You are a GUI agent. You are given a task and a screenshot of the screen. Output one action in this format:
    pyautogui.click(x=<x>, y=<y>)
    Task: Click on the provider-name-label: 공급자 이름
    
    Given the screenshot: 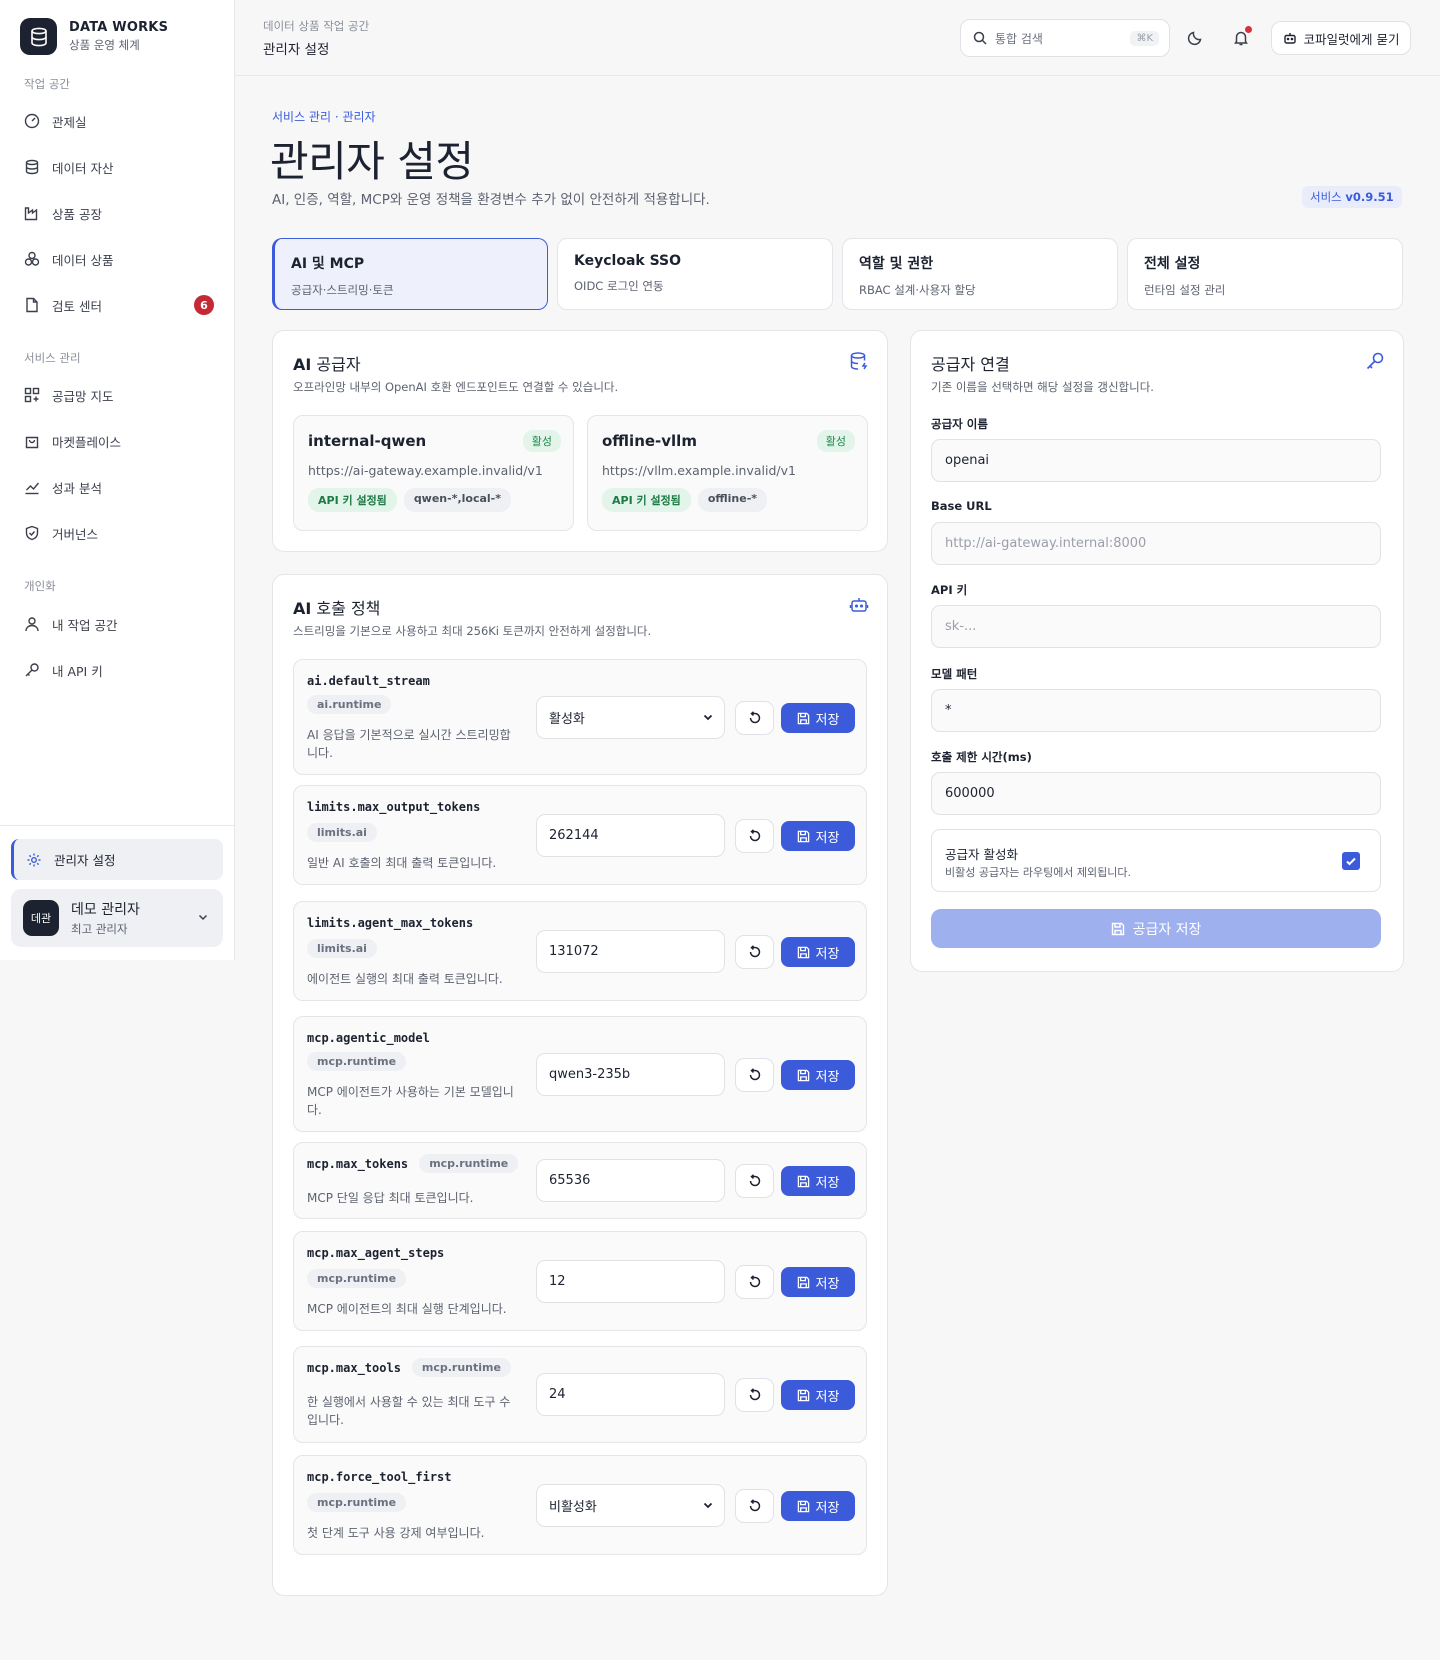 What is the action you would take?
    pyautogui.click(x=959, y=424)
    